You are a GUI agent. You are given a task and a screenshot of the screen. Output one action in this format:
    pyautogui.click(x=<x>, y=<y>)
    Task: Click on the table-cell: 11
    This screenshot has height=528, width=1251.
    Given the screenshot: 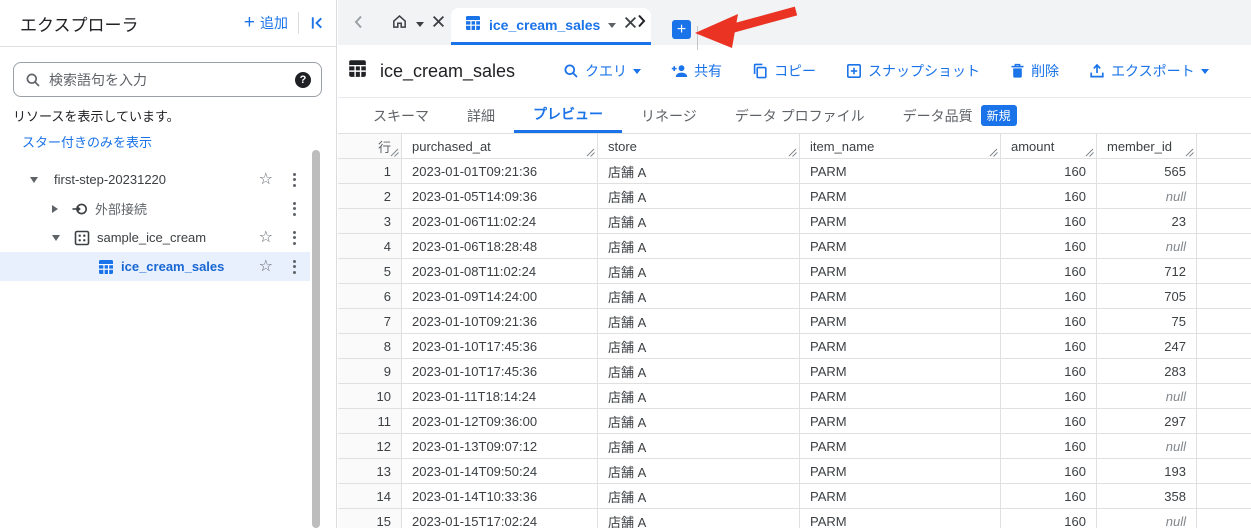 What is the action you would take?
    pyautogui.click(x=370, y=421)
    